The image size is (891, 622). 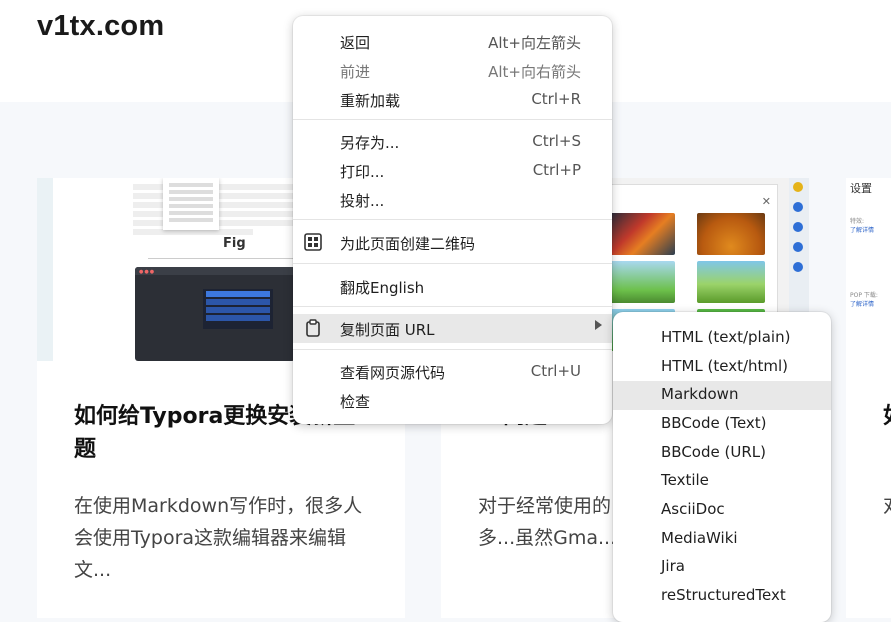 What do you see at coordinates (215, 271) in the screenshot?
I see `terminal-title-bar: ●●●` at bounding box center [215, 271].